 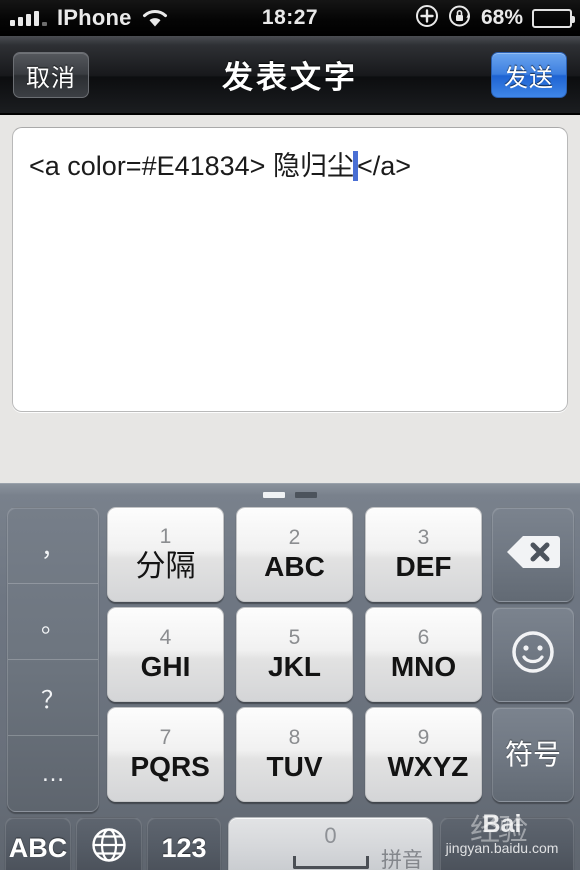 What do you see at coordinates (294, 767) in the screenshot?
I see `key-8-label: TUV` at bounding box center [294, 767].